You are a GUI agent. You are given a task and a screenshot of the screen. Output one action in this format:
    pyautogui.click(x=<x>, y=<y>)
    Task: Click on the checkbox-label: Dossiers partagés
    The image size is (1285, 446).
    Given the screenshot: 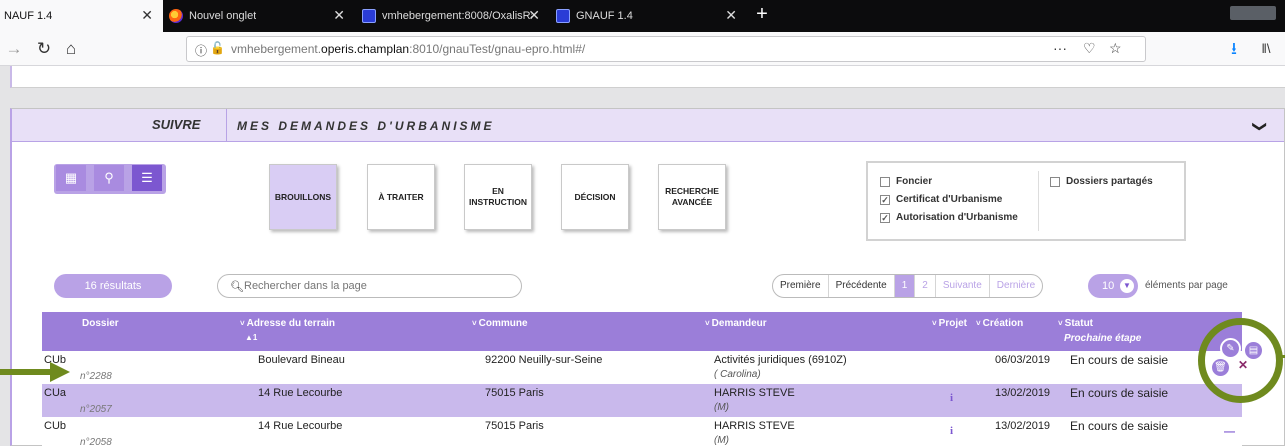 What is the action you would take?
    pyautogui.click(x=1109, y=181)
    